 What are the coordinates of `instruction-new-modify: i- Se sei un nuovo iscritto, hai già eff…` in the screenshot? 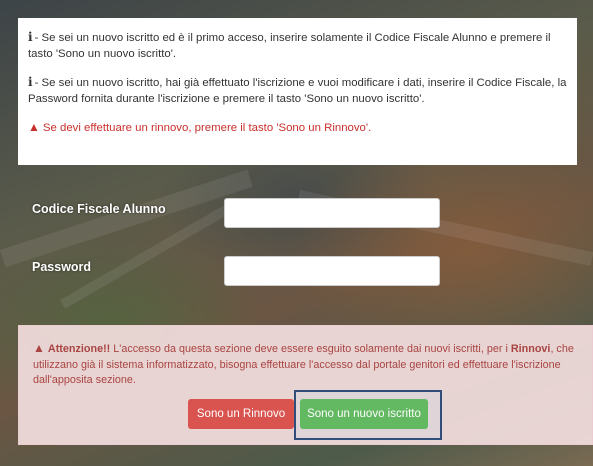 It's located at (297, 90).